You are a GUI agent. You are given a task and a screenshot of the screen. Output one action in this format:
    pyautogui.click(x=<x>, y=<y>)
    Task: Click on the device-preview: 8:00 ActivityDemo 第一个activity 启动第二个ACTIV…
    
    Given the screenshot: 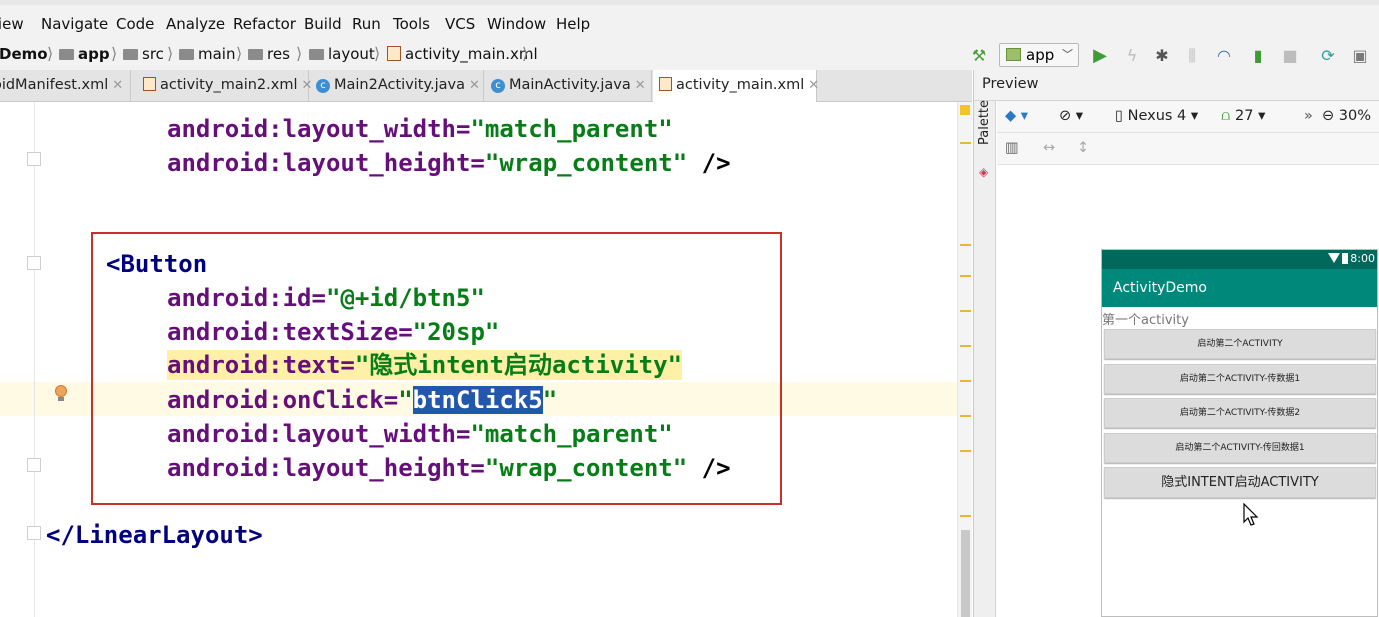 What is the action you would take?
    pyautogui.click(x=1239, y=433)
    